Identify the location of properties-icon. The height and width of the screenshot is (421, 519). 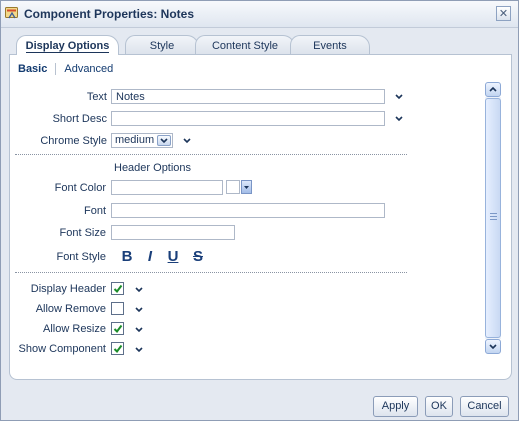
(12, 13).